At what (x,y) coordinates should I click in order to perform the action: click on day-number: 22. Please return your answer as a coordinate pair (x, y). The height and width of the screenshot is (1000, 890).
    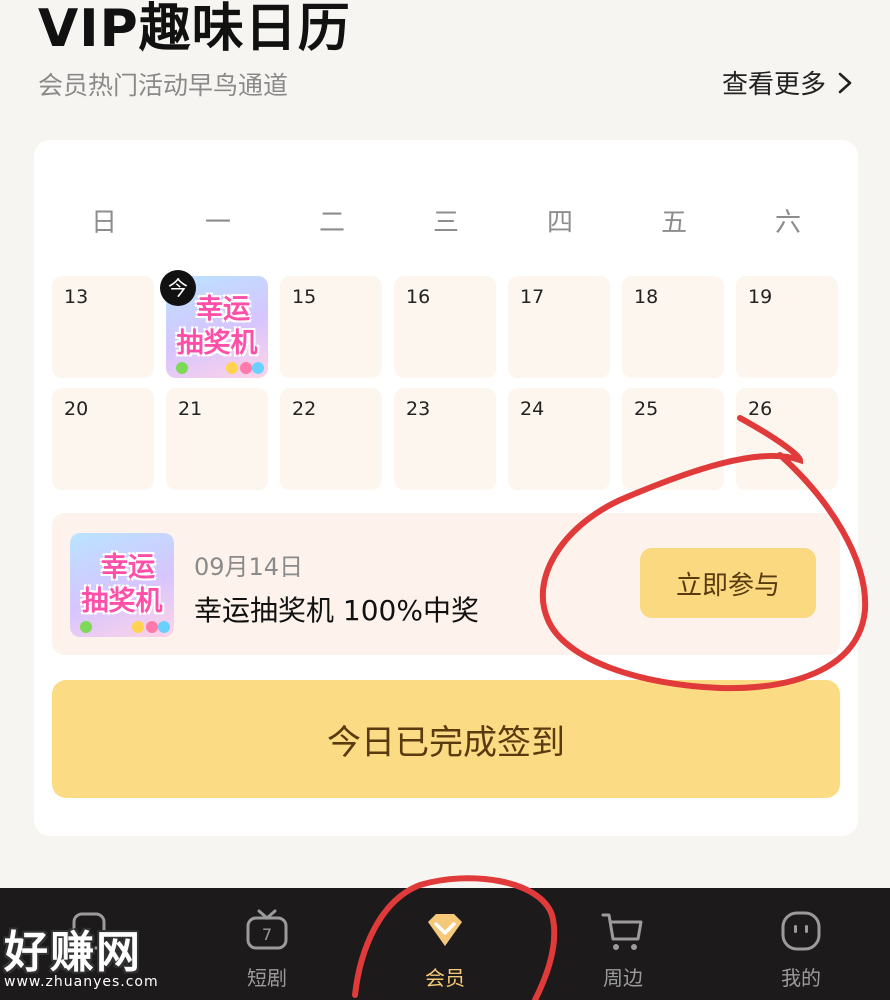
    Looking at the image, I should click on (304, 409).